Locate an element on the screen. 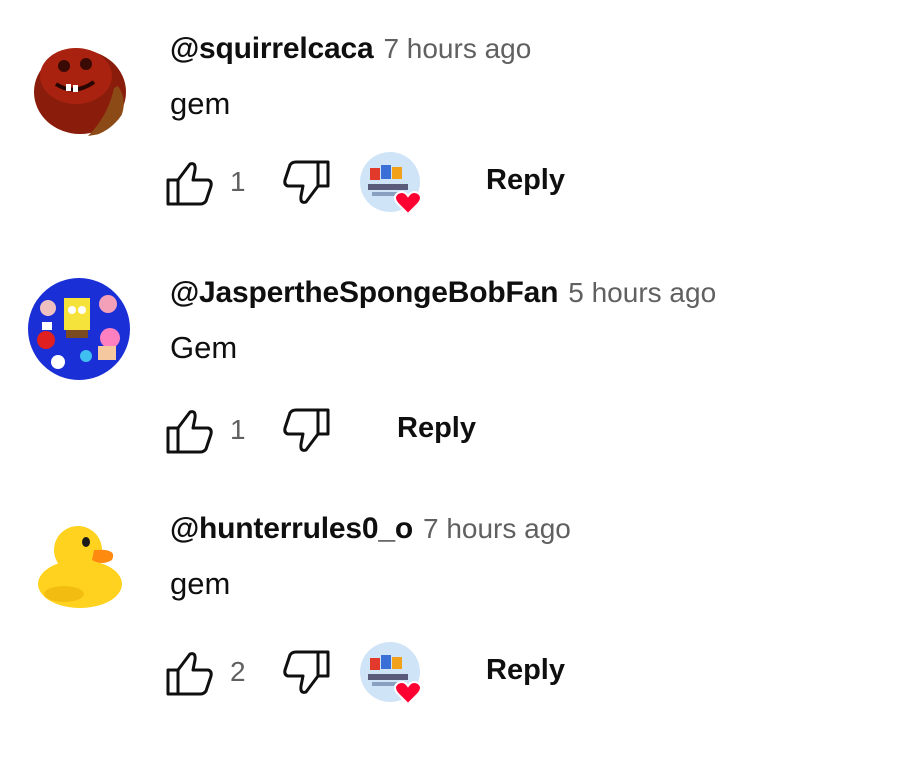  cartoon-collage-icon is located at coordinates (79, 329).